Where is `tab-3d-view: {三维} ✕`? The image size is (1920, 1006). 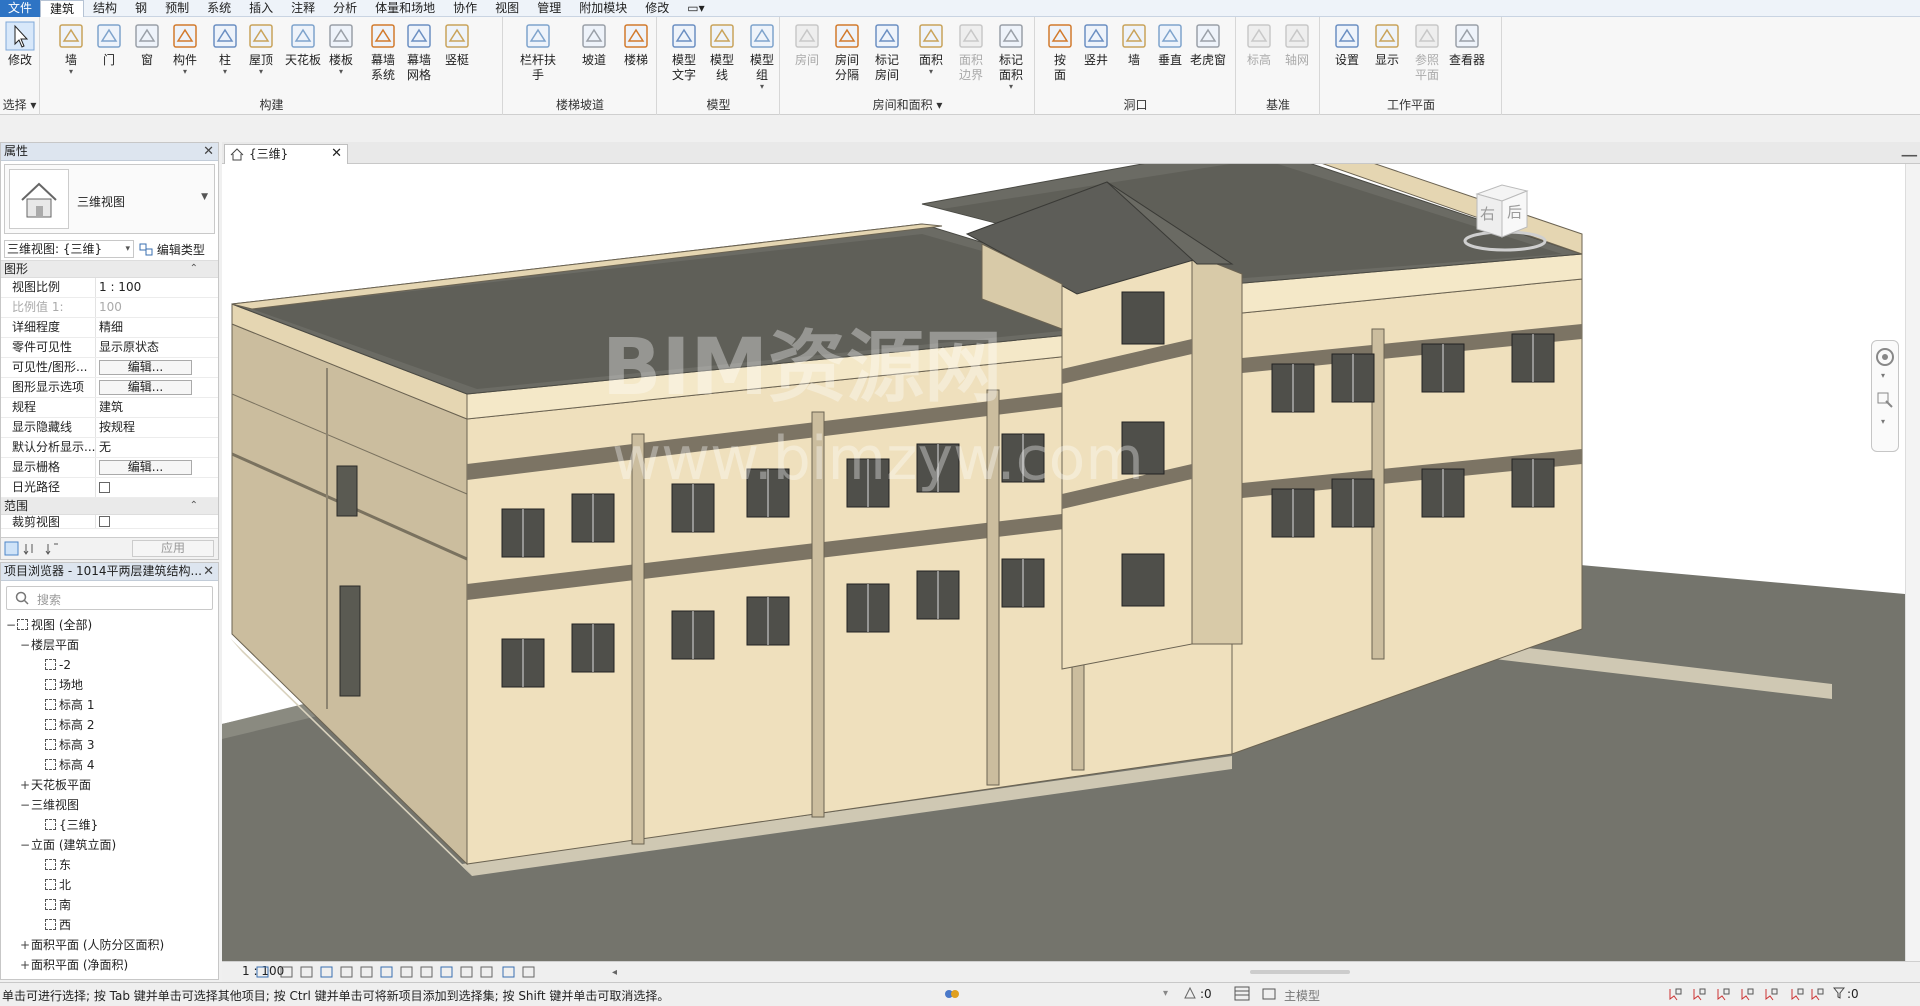 tab-3d-view: {三维} ✕ is located at coordinates (286, 154).